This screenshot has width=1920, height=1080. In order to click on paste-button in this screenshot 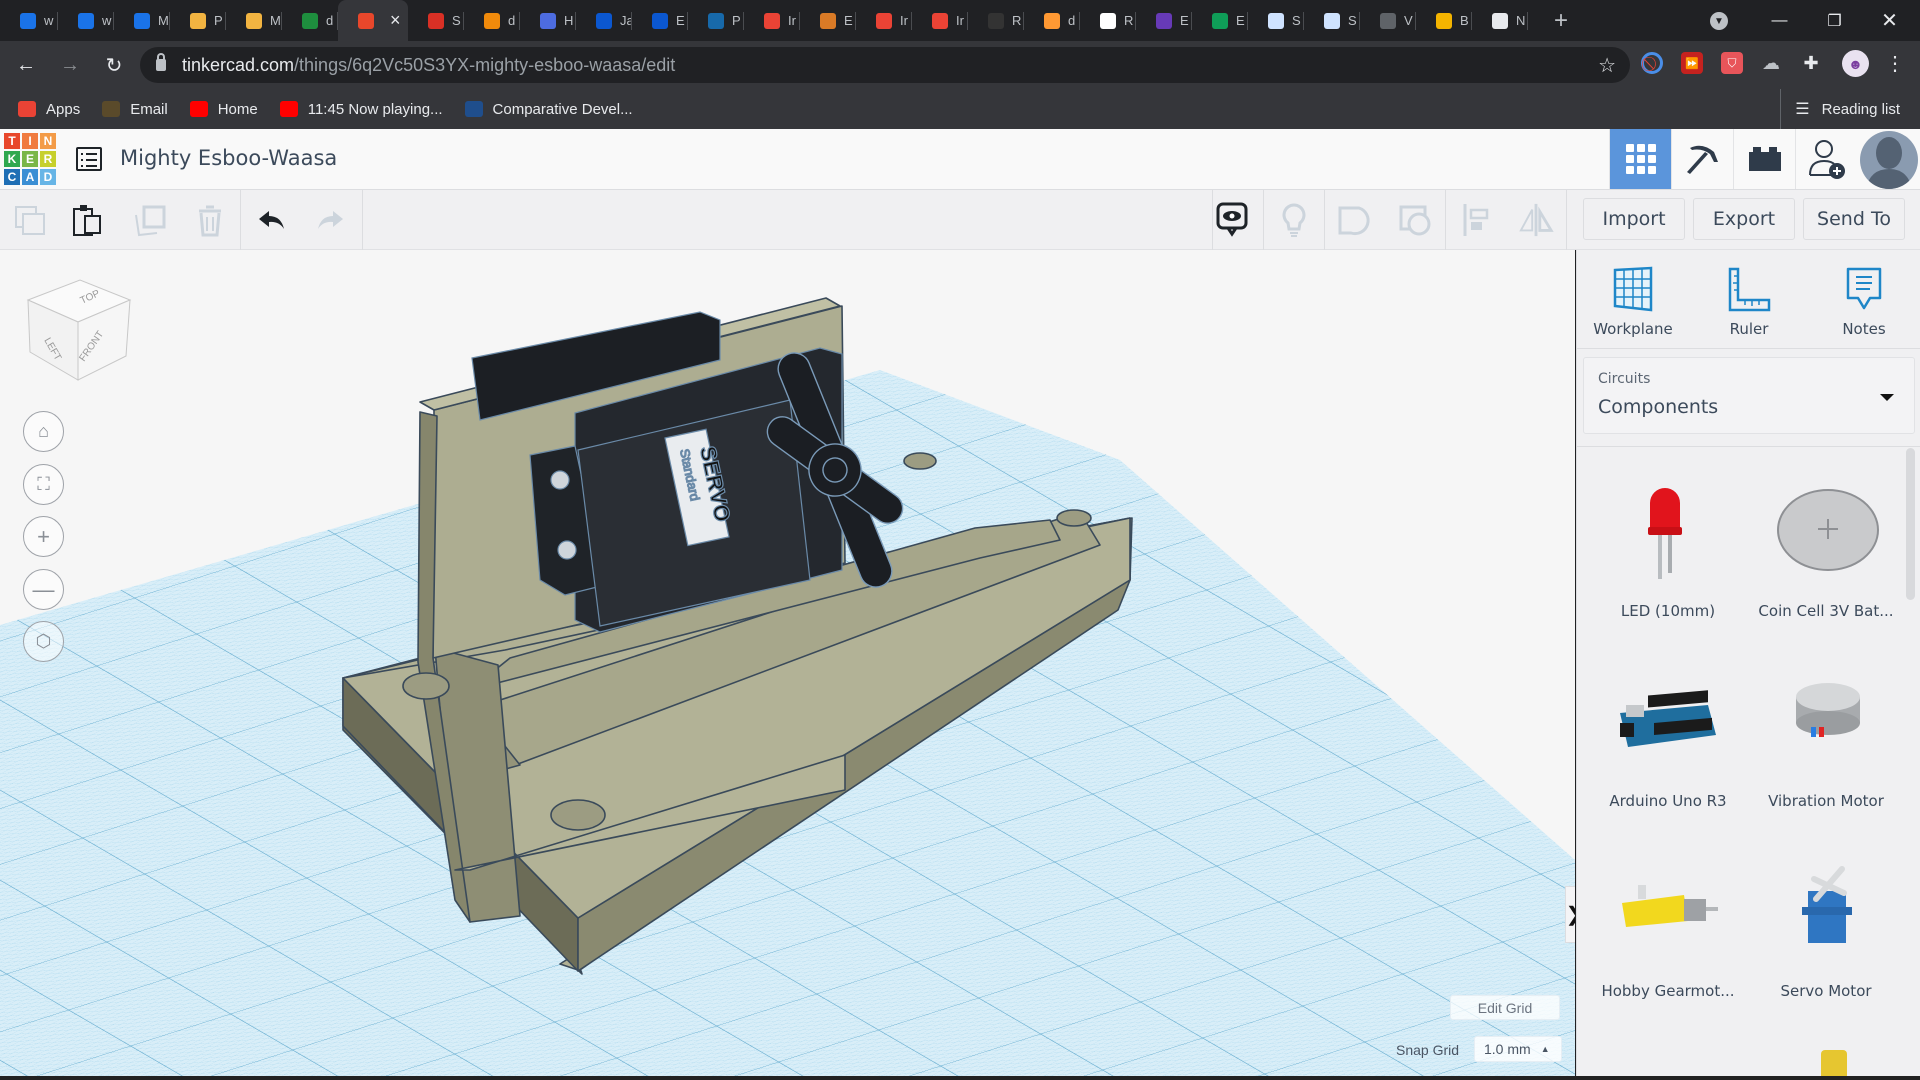, I will do `click(88, 220)`.